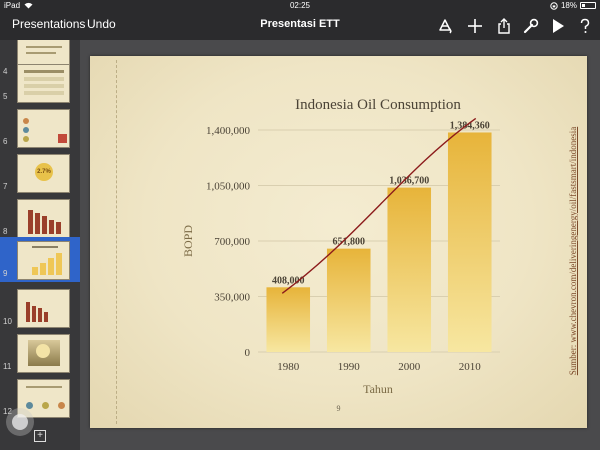  I want to click on slide-number: 5, so click(5, 96).